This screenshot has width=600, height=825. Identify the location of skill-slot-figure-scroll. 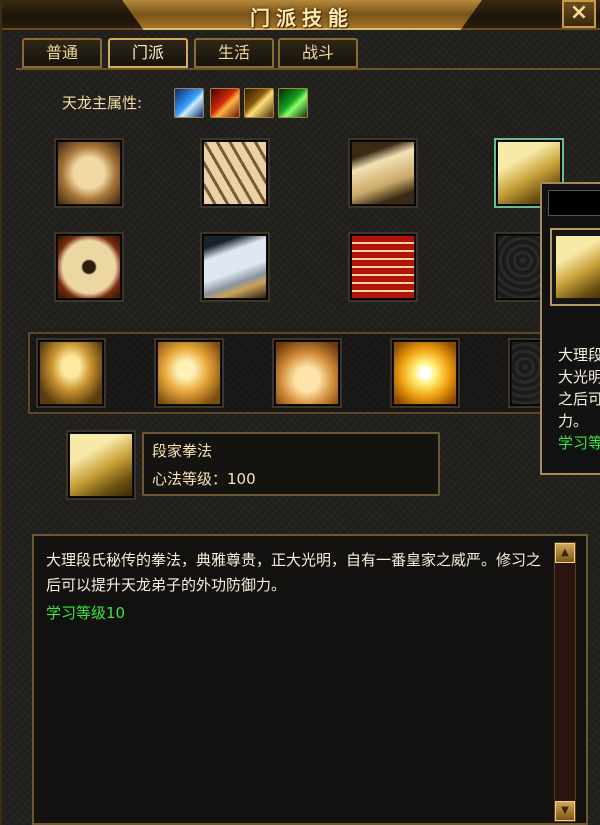
(89, 267).